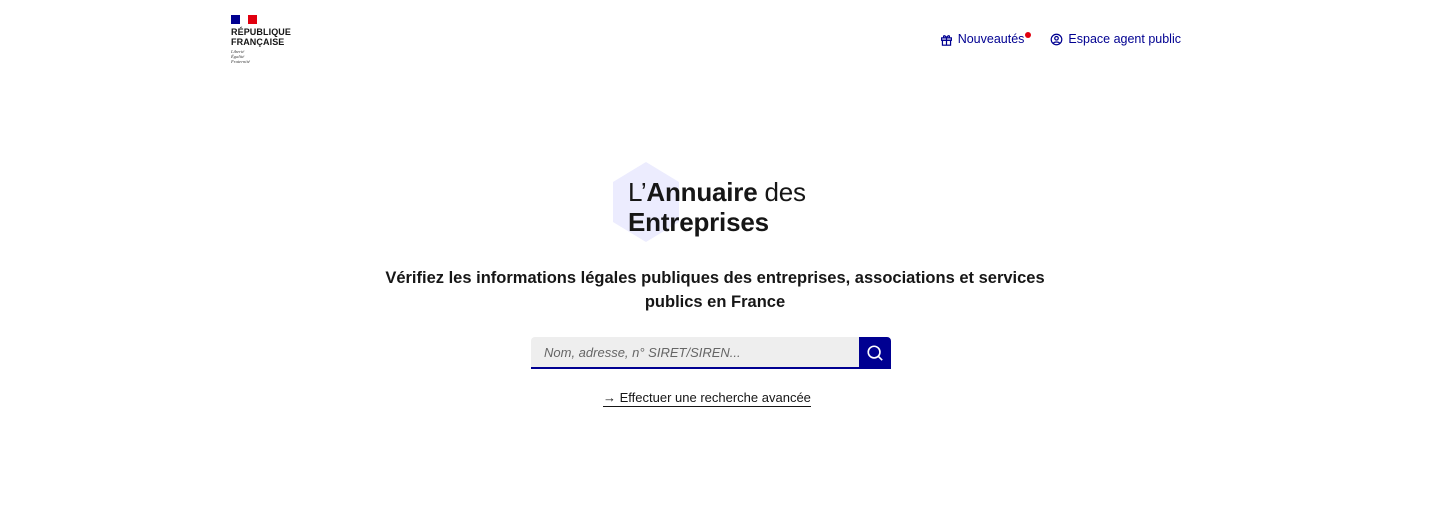 The image size is (1430, 514). What do you see at coordinates (715, 397) in the screenshot?
I see `advanced-search-label: Effectuer une recherche avancée` at bounding box center [715, 397].